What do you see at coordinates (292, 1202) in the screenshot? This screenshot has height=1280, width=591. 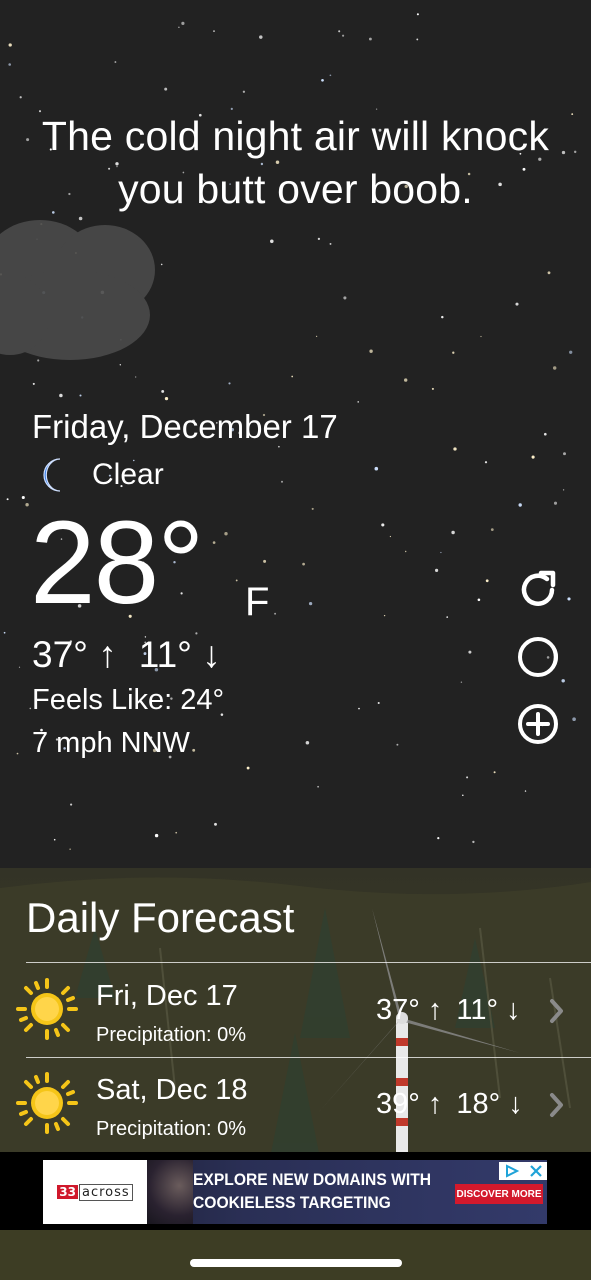 I see `ad-line-2: COOKIELESS TARGETING` at bounding box center [292, 1202].